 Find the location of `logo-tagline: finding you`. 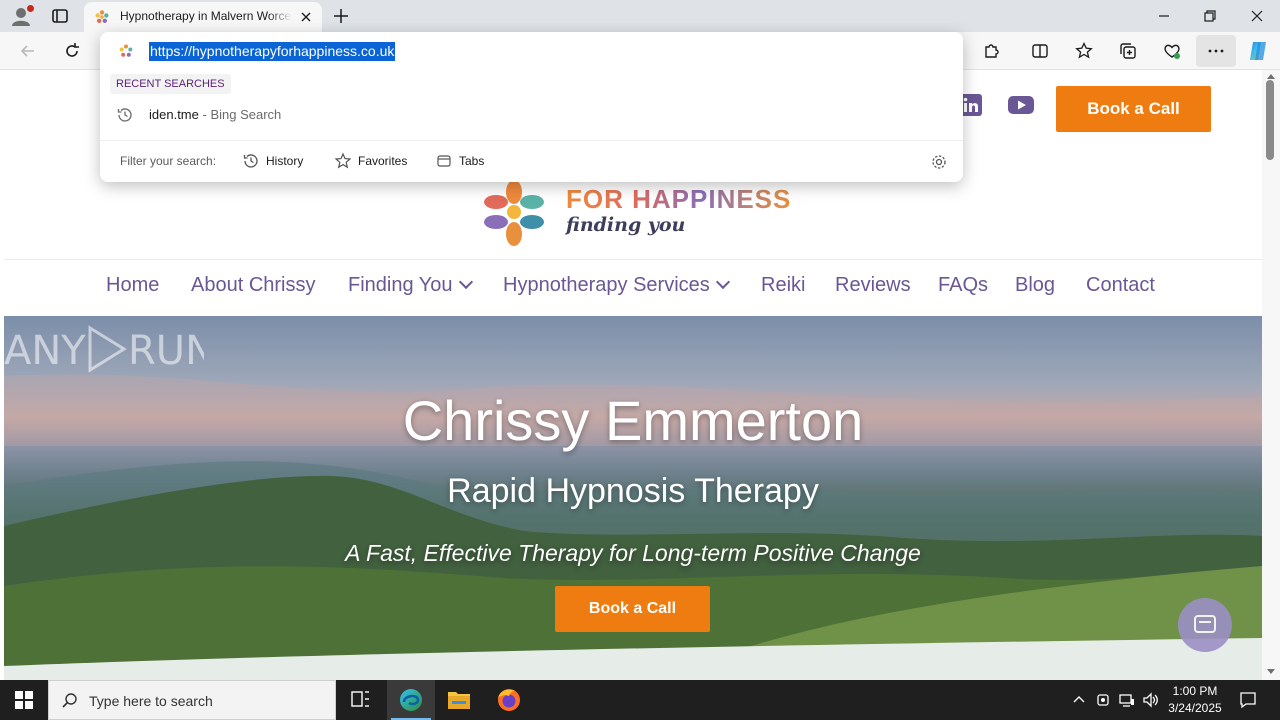

logo-tagline: finding you is located at coordinates (626, 225).